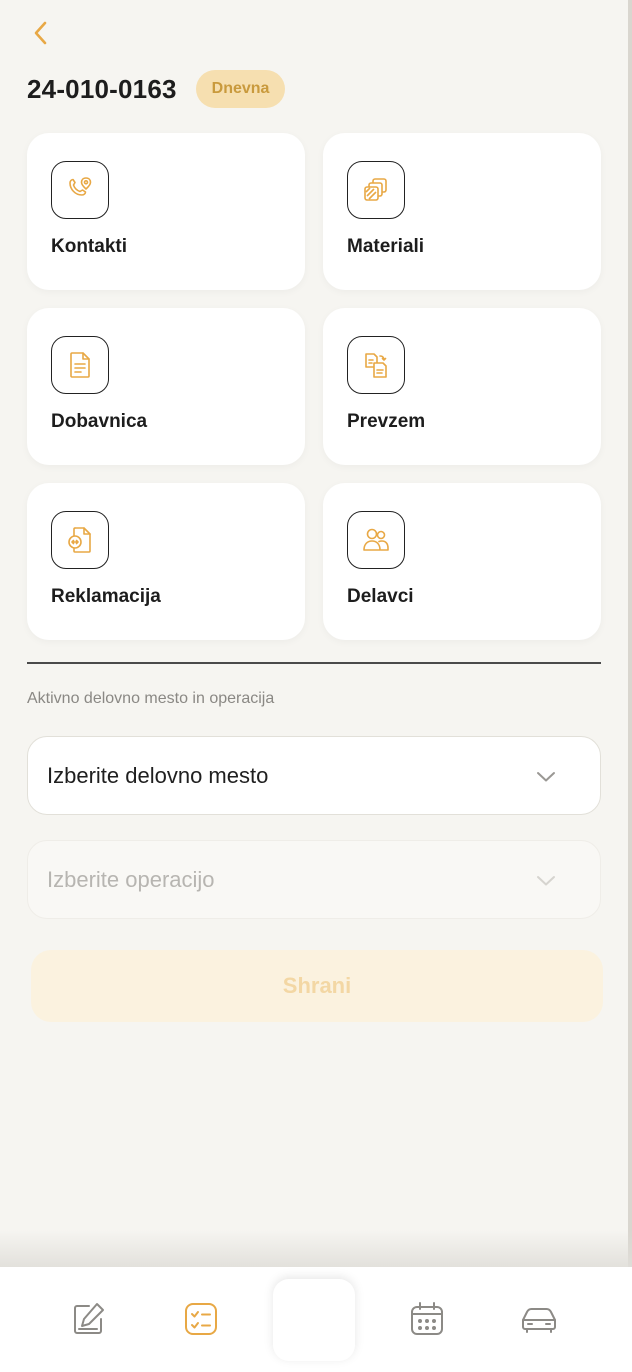 Image resolution: width=632 pixels, height=1372 pixels. What do you see at coordinates (380, 596) in the screenshot?
I see `card-label: Delavci` at bounding box center [380, 596].